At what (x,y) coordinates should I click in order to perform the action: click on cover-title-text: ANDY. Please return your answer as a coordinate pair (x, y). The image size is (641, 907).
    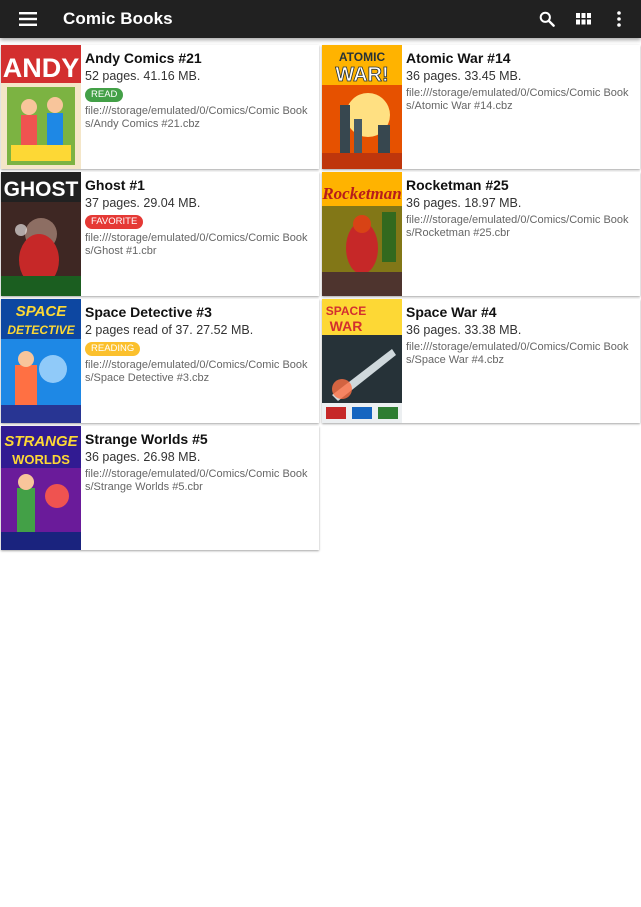
    Looking at the image, I should click on (41, 68).